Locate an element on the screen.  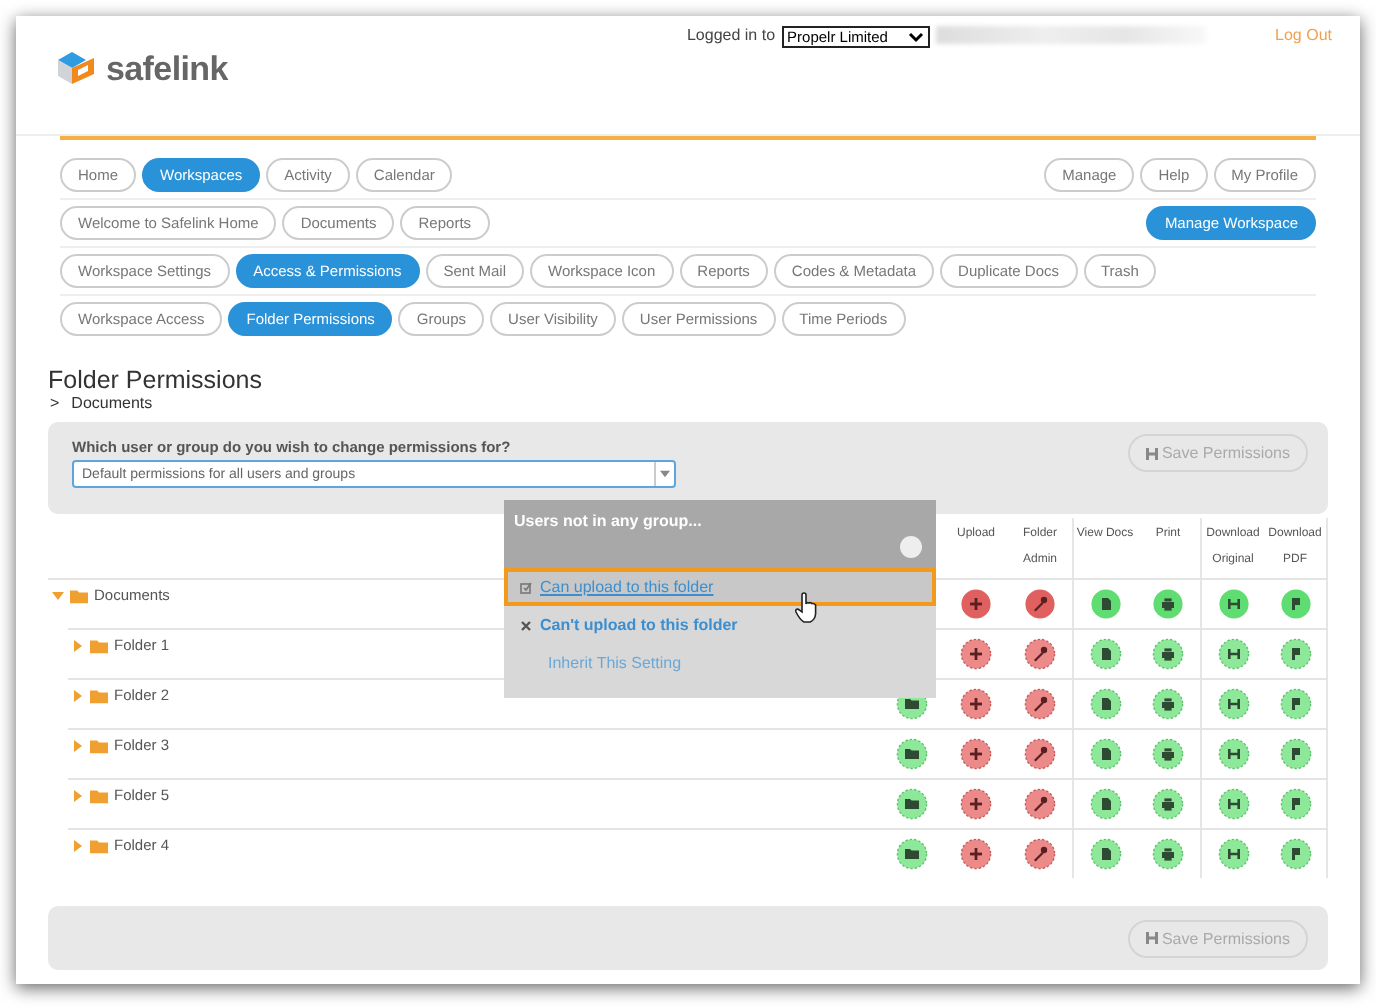
page-title: Folder Permissions is located at coordinates (156, 380).